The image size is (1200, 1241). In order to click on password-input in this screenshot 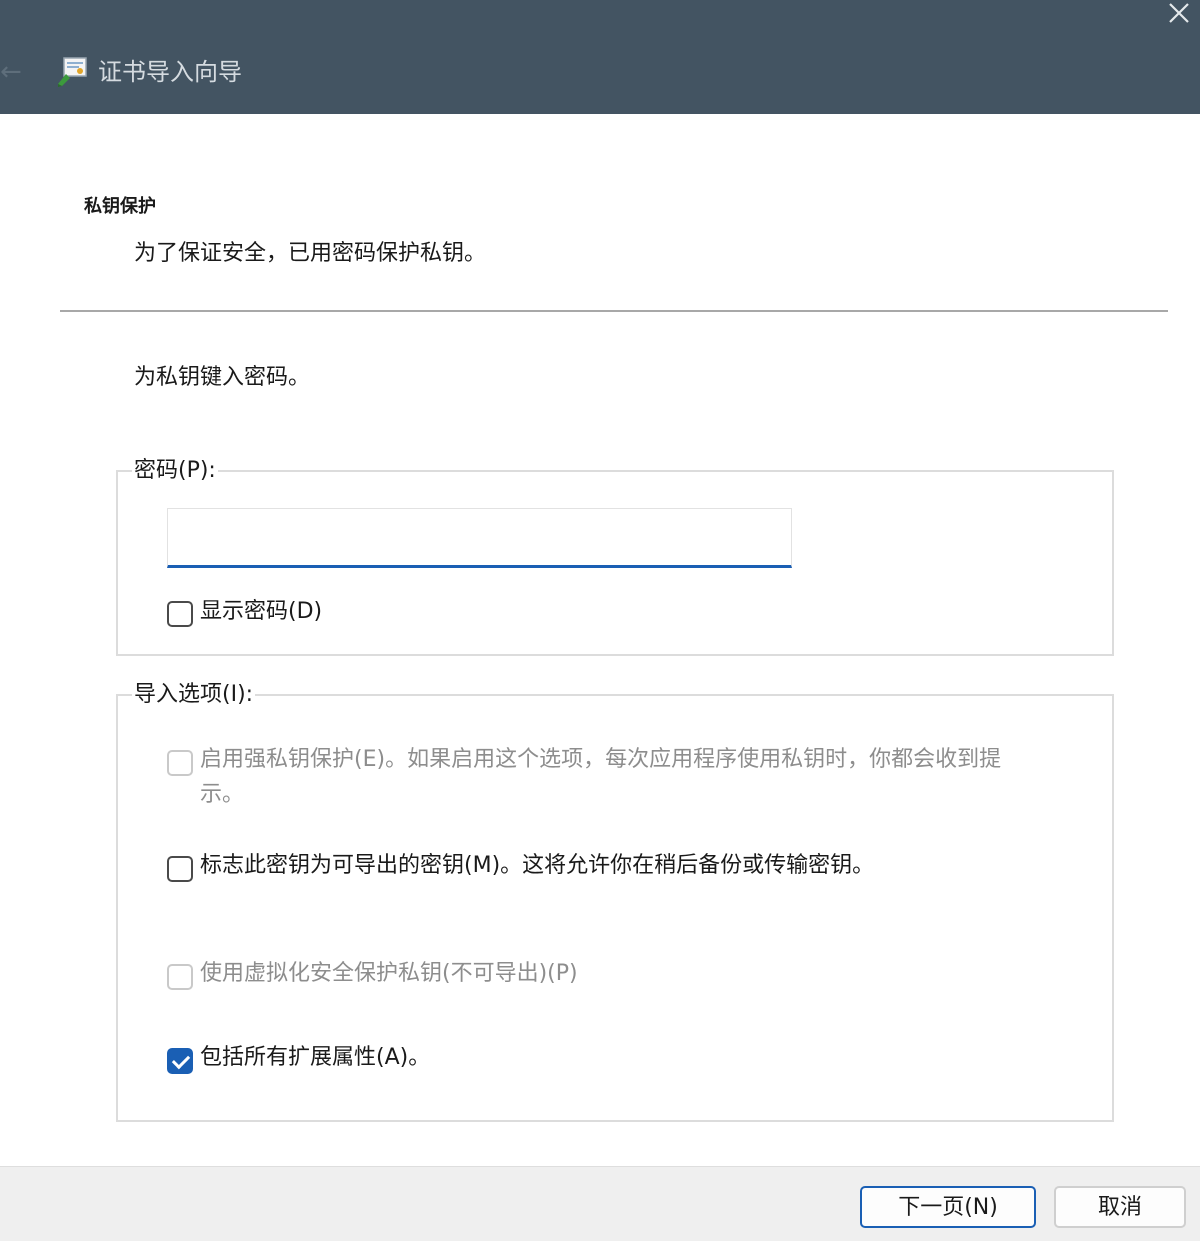, I will do `click(479, 538)`.